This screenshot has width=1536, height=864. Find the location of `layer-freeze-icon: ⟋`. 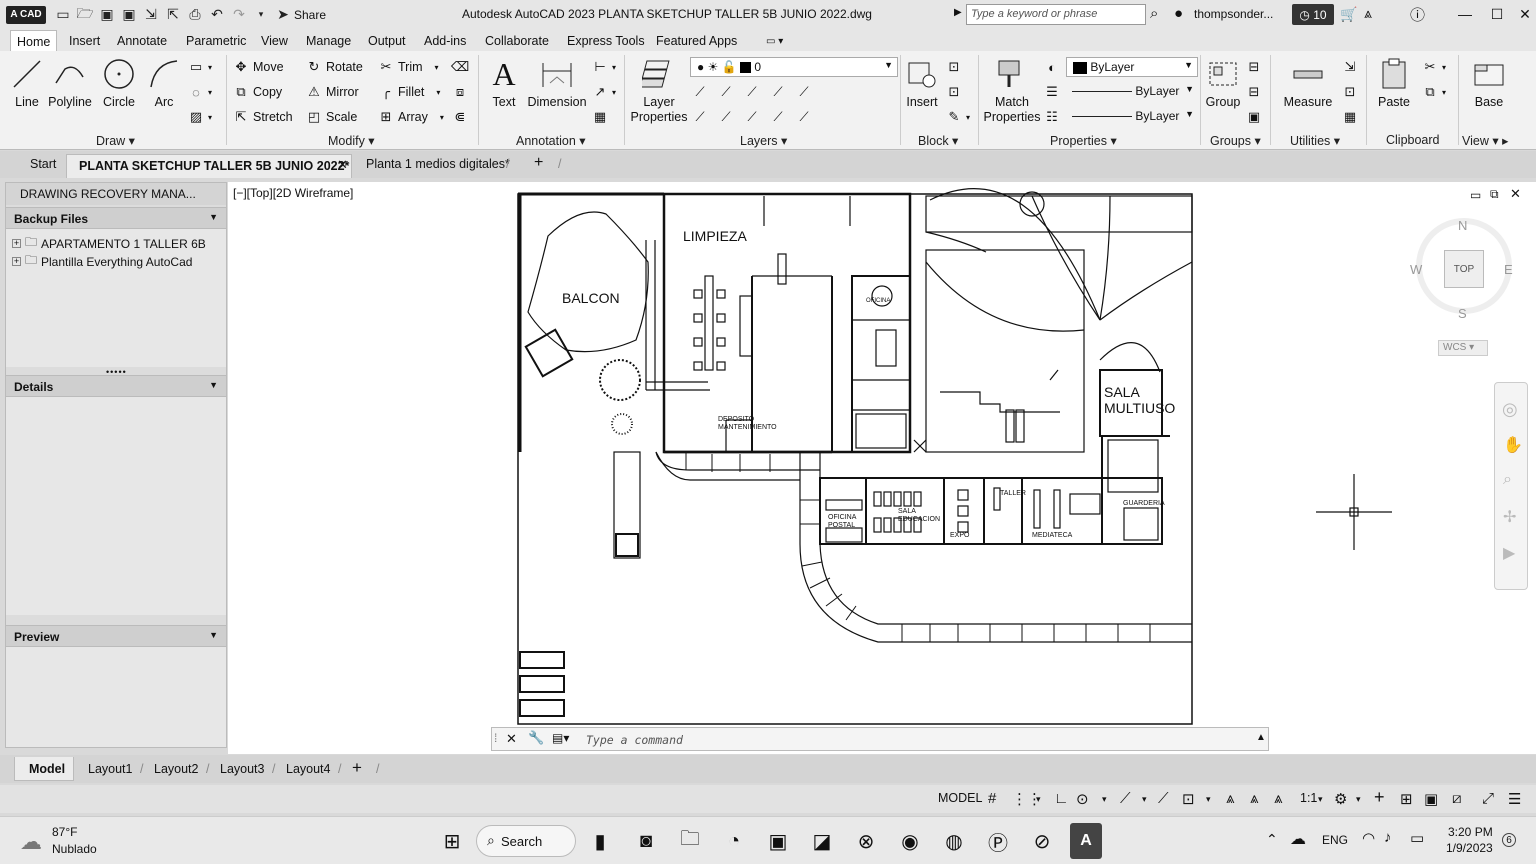

layer-freeze-icon: ⟋ is located at coordinates (752, 92).